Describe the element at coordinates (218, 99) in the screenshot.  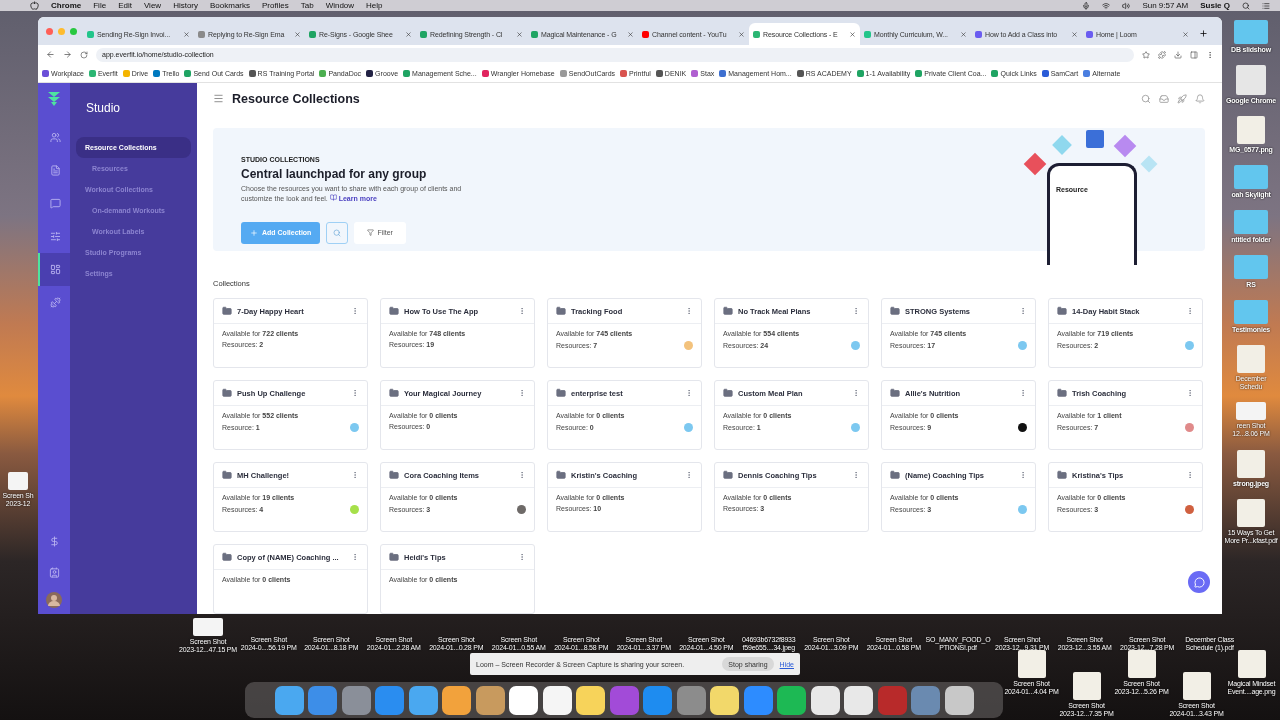
I see `menu-icon` at that location.